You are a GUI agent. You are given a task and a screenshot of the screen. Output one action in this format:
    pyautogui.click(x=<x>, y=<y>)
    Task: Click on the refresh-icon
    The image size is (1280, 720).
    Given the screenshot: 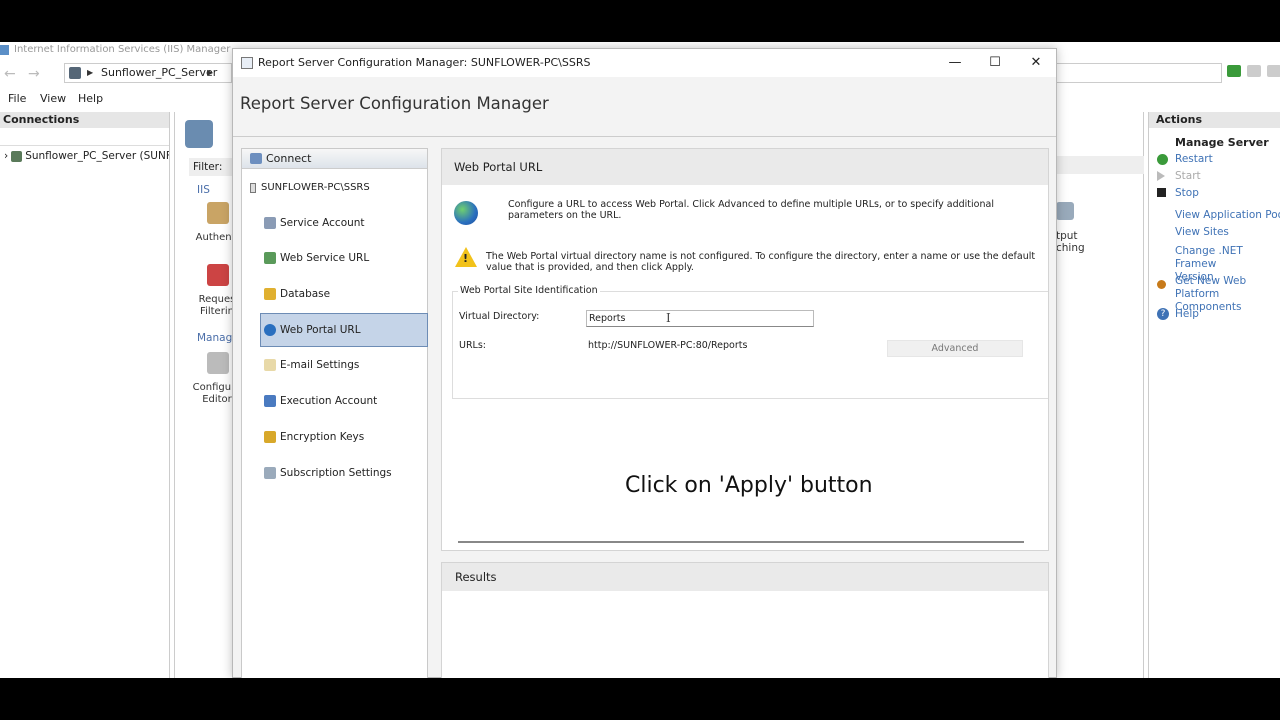 What is the action you would take?
    pyautogui.click(x=1254, y=71)
    